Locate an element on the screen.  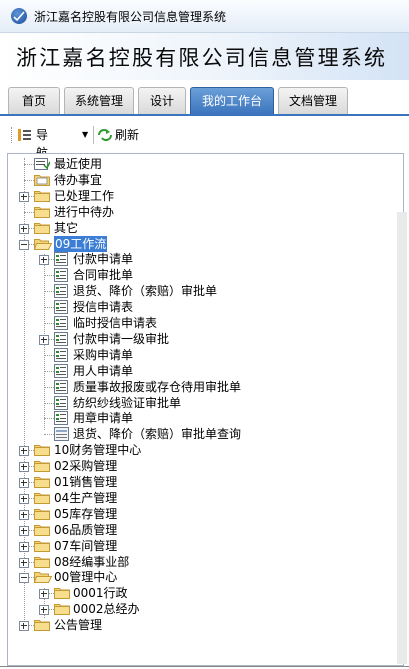
tree-node-label: 采购申请单 is located at coordinates (103, 355).